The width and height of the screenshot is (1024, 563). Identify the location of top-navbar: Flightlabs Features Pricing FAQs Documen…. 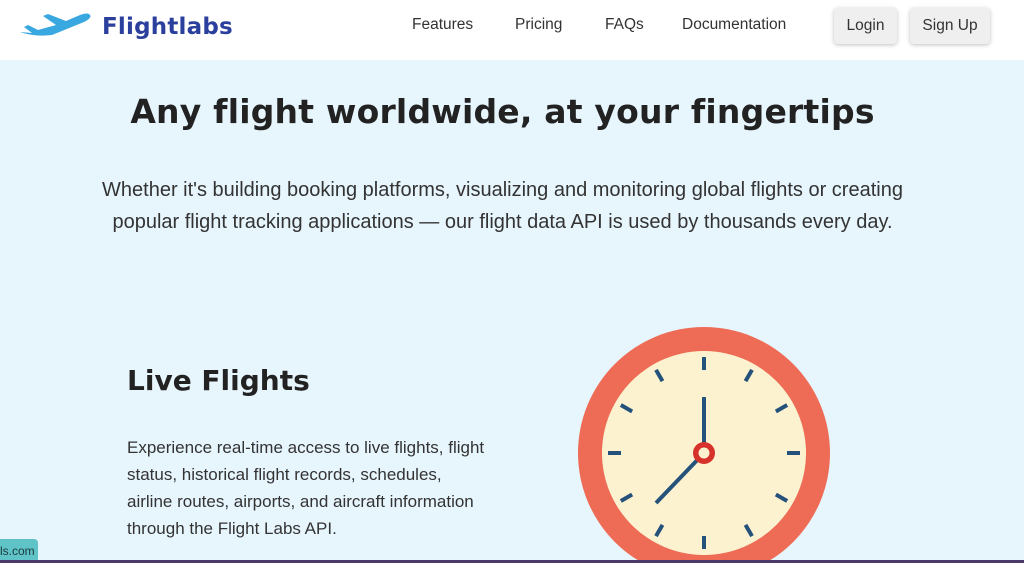
(512, 30).